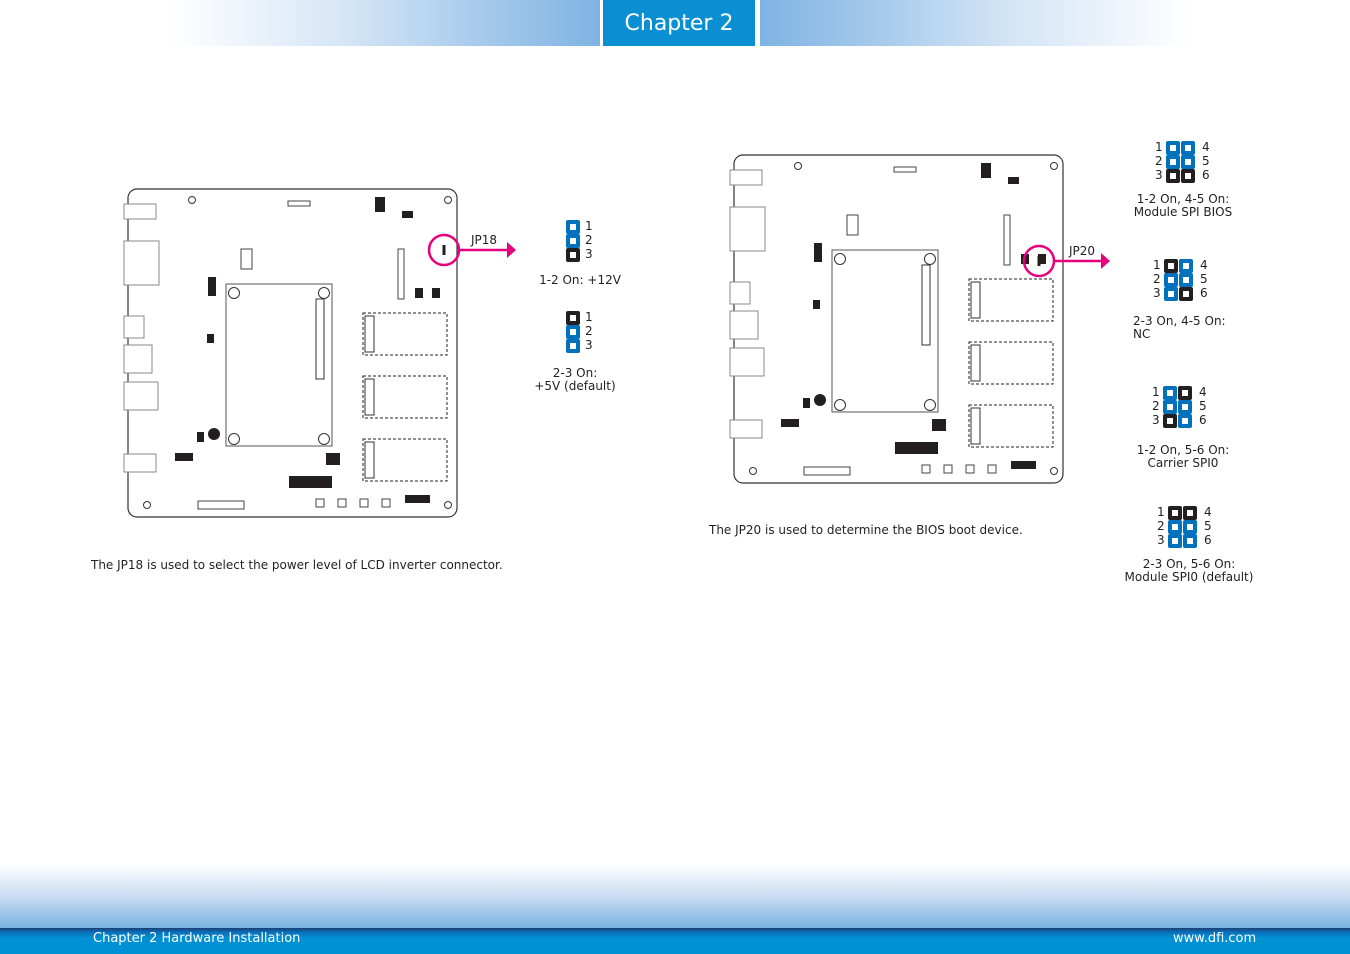  Describe the element at coordinates (1183, 212) in the screenshot. I see `caption-line: Module SPI BIOS` at that location.